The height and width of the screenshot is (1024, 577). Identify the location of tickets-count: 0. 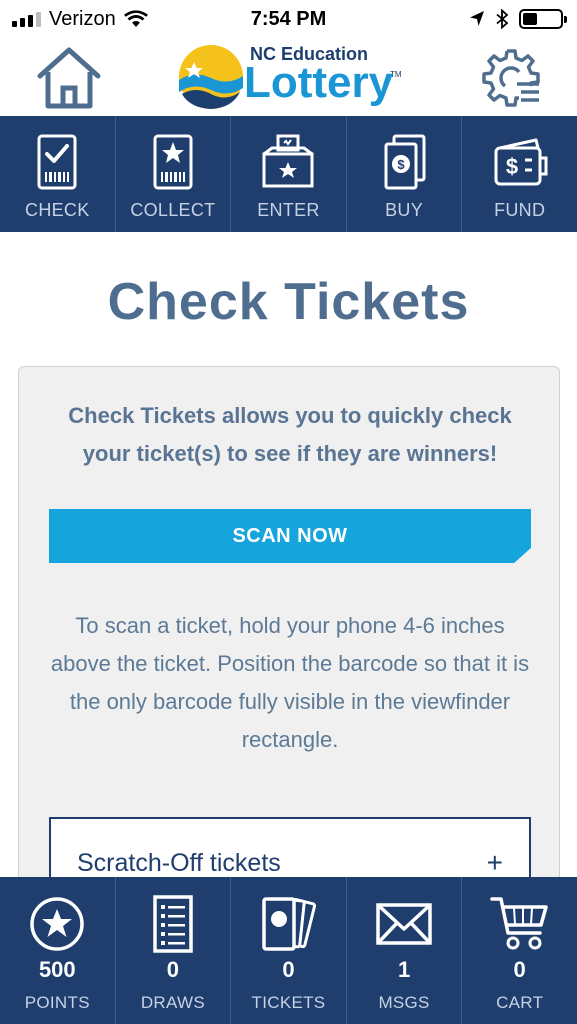
(288, 969).